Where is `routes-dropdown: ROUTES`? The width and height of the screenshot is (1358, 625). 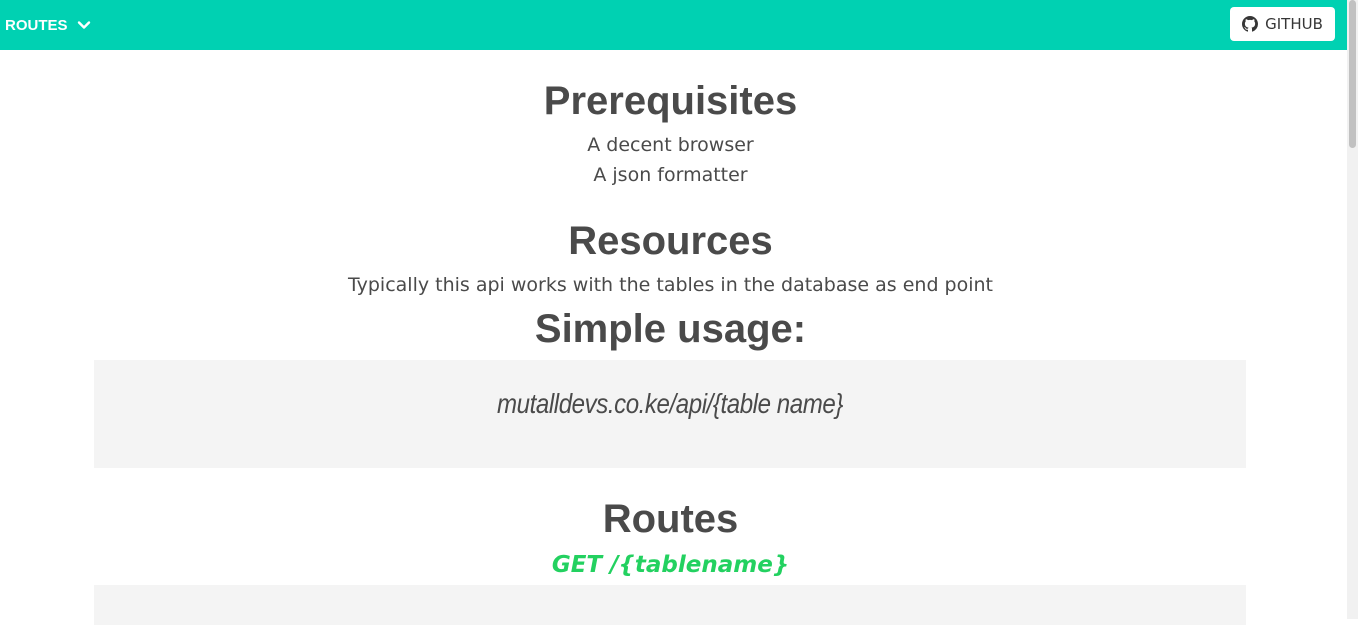
routes-dropdown: ROUTES is located at coordinates (48, 25).